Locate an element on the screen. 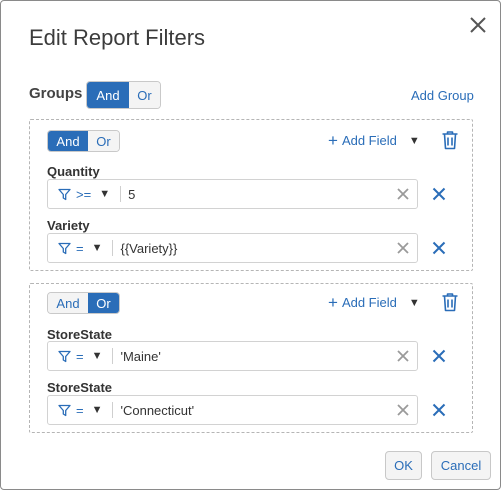 This screenshot has width=501, height=490. field-label: Quantity is located at coordinates (73, 171).